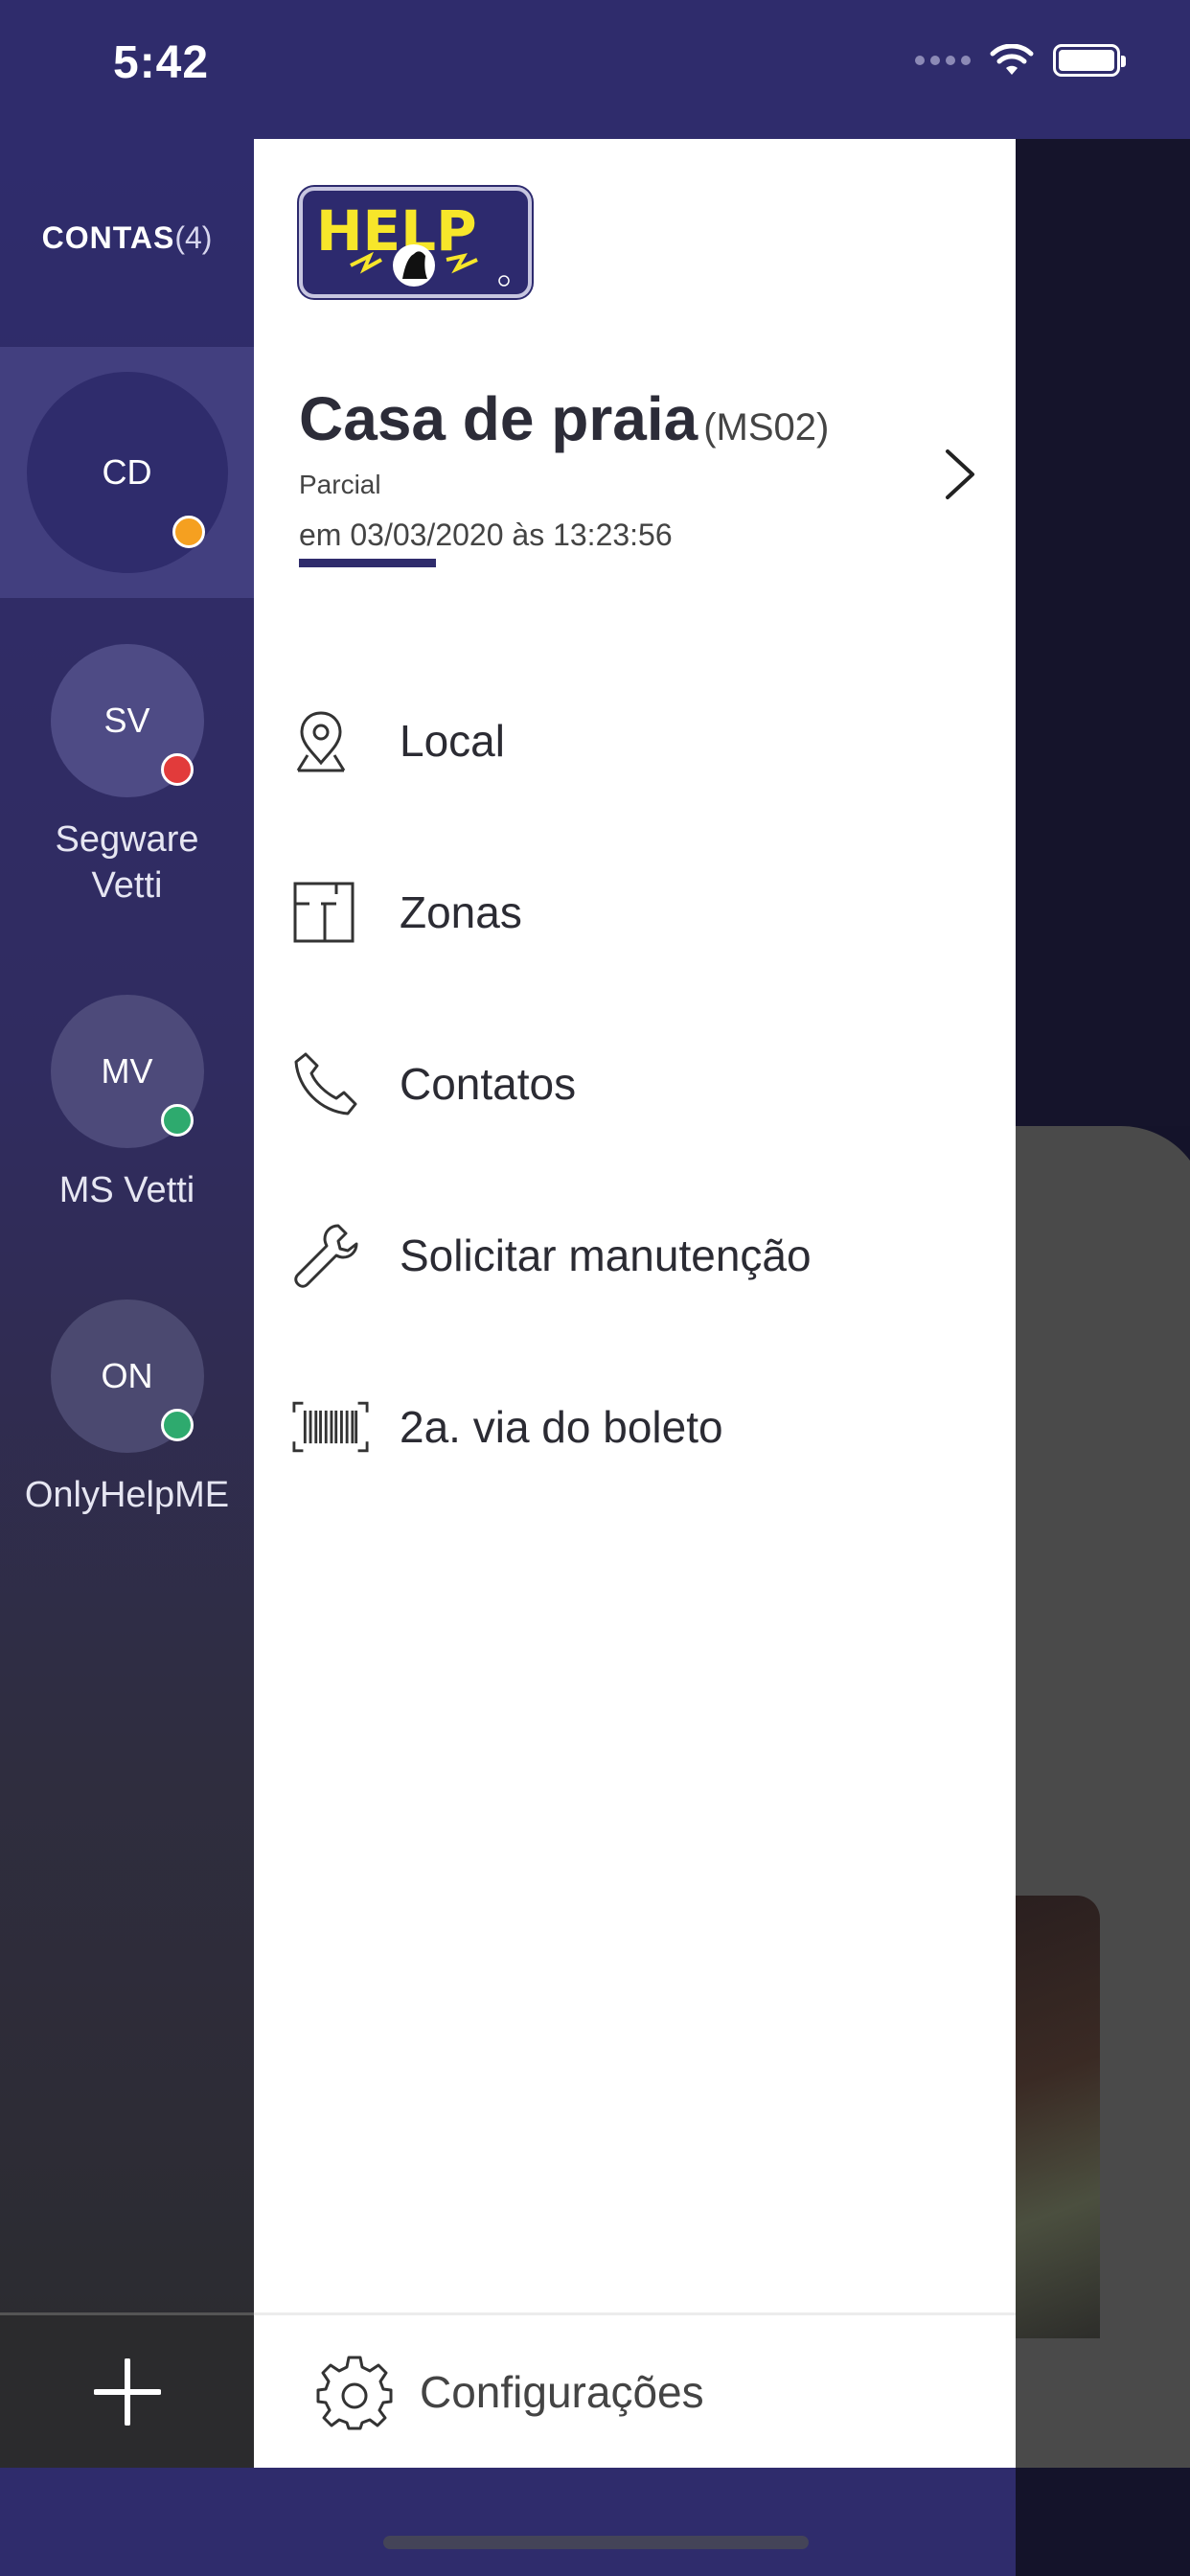 This screenshot has width=1190, height=2576. Describe the element at coordinates (461, 912) in the screenshot. I see `menu-label: Zonas` at that location.